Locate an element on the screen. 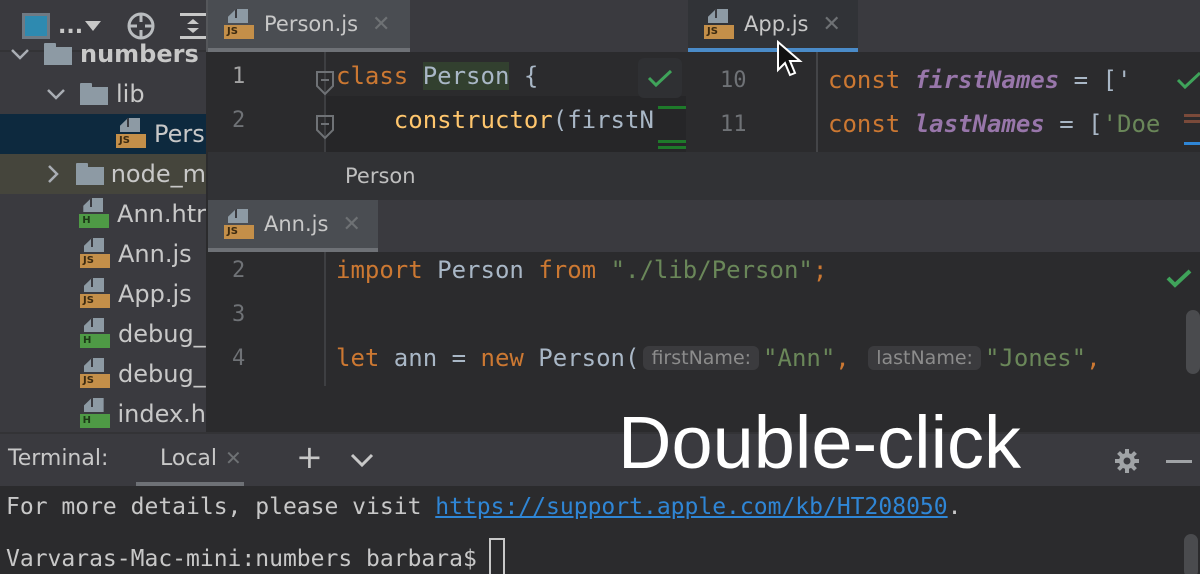 The image size is (1200, 574). parameter-hint: lastName: is located at coordinates (924, 358).